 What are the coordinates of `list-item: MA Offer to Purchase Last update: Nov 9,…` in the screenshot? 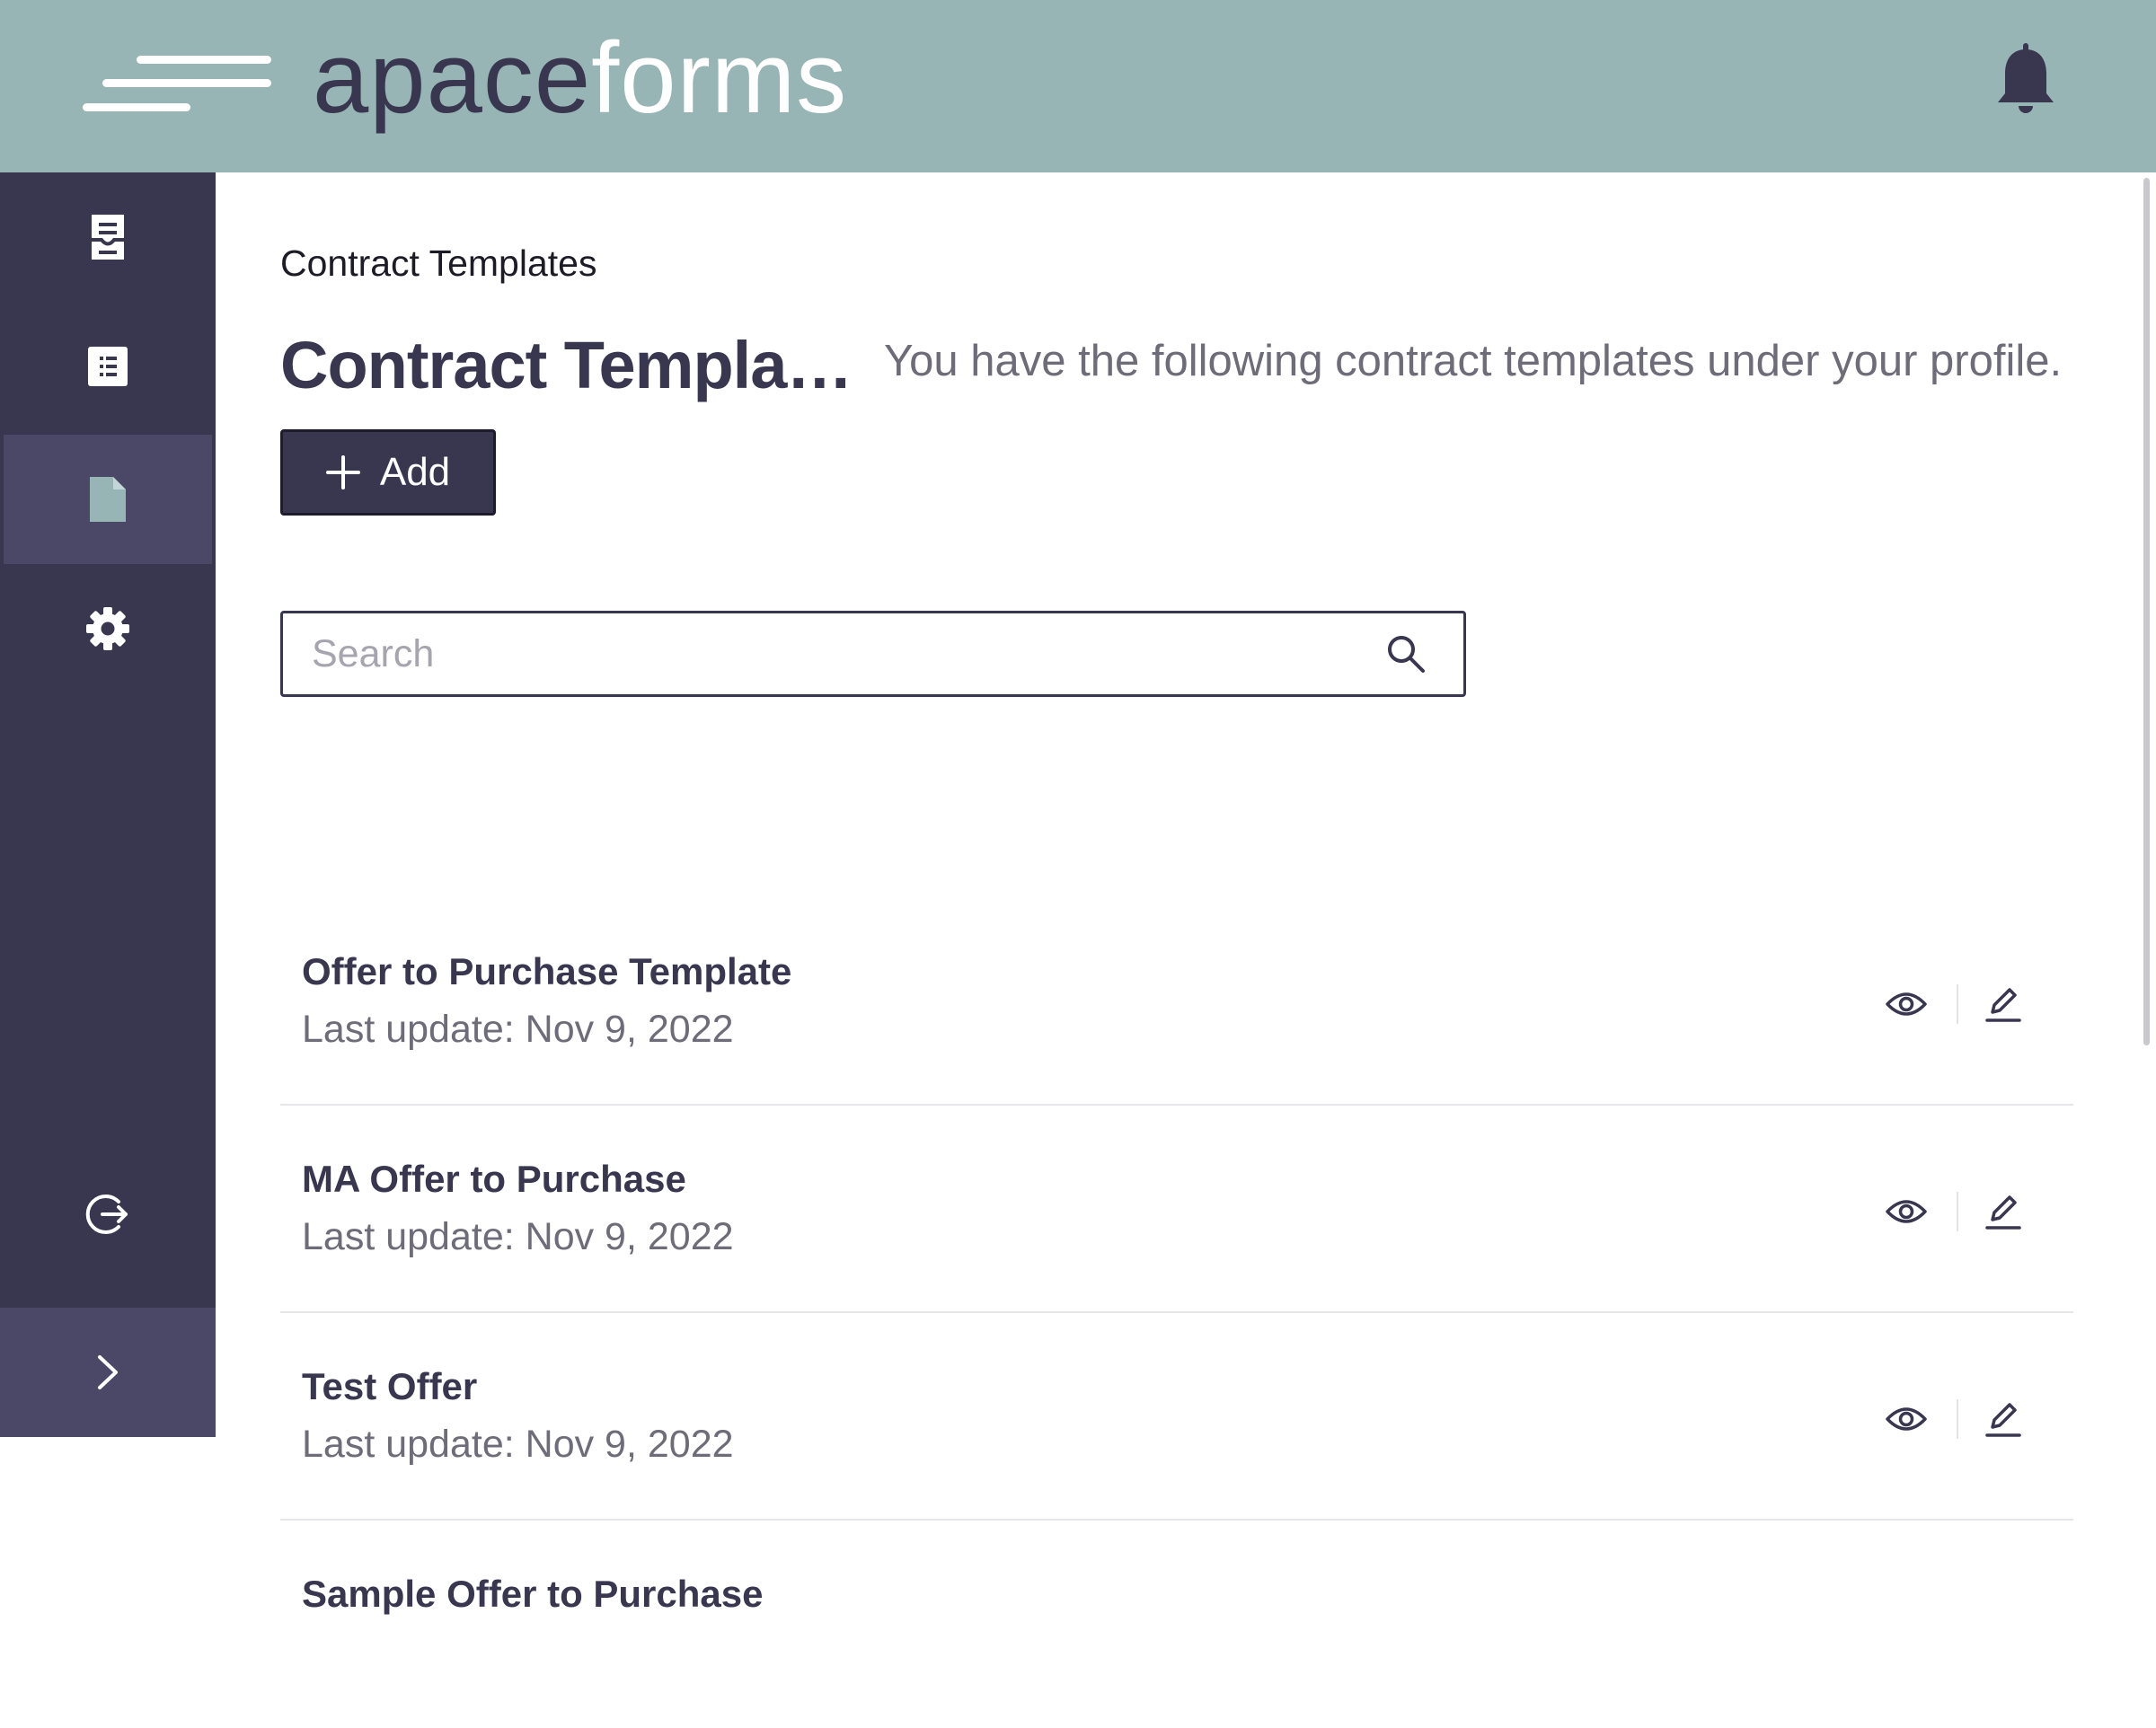 It's located at (1177, 1209).